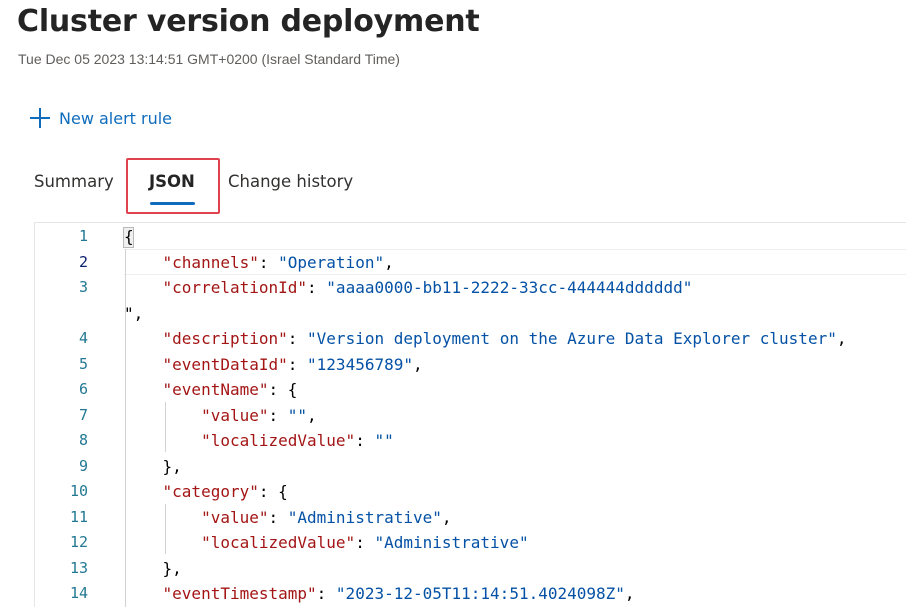 This screenshot has width=906, height=607. Describe the element at coordinates (235, 287) in the screenshot. I see `json-key: "correlationId"` at that location.